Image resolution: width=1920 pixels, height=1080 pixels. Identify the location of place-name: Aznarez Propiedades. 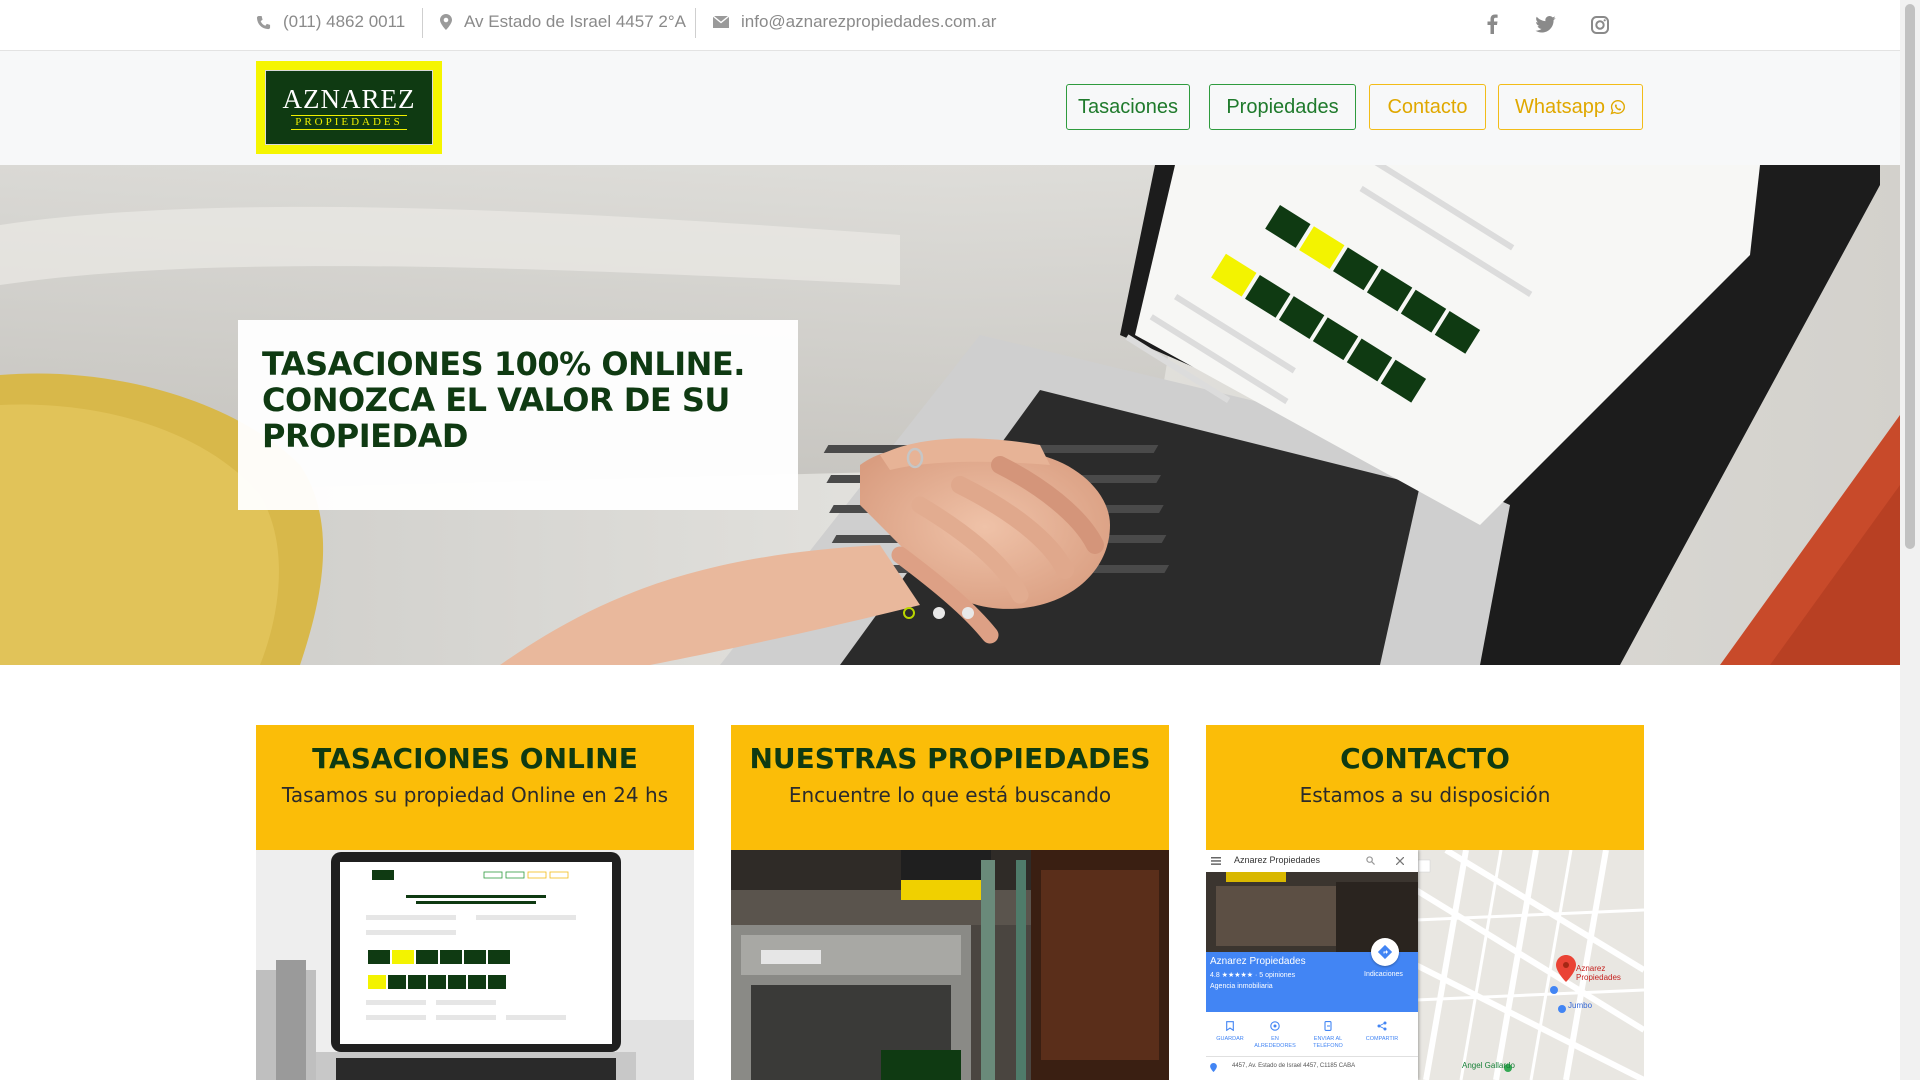
(1258, 961).